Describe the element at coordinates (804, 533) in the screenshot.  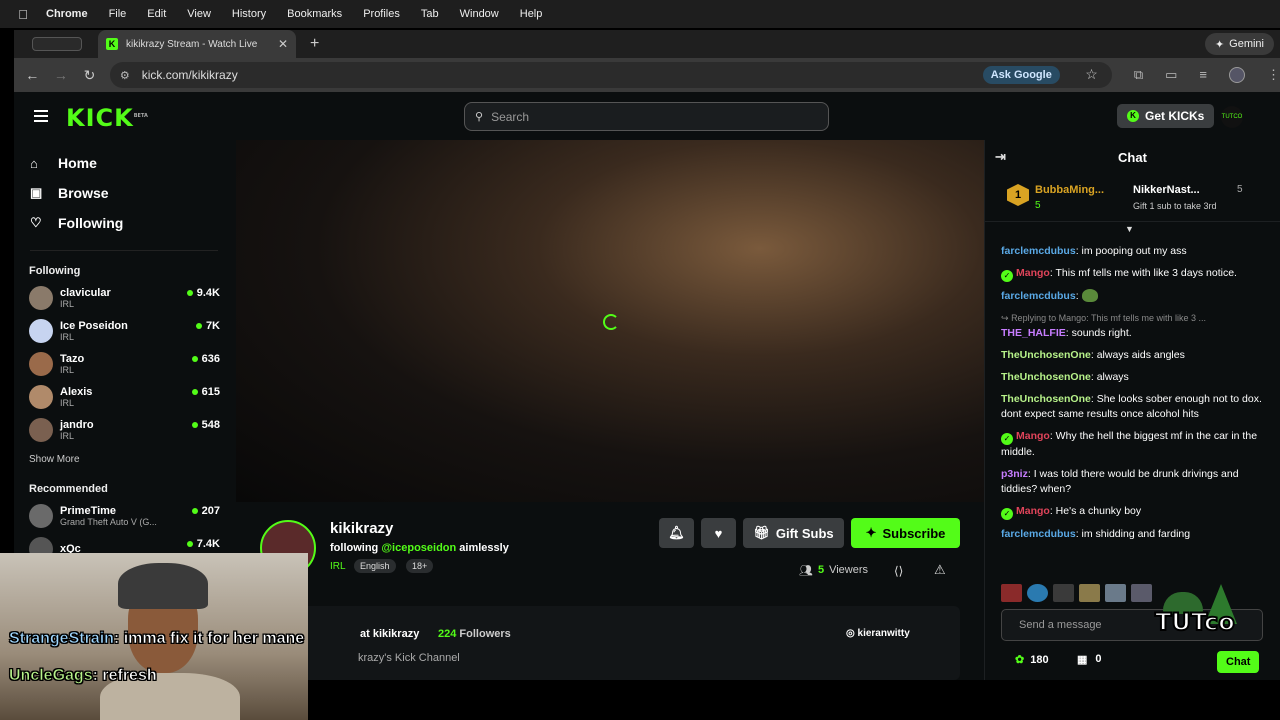
I see `gift-subs-label: Gift Subs` at that location.